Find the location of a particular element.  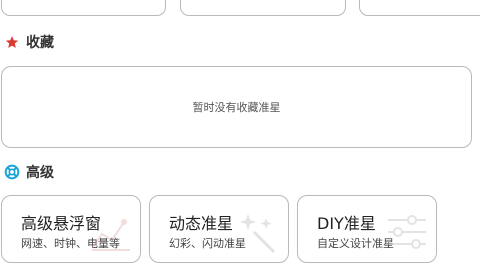

diy-crosshair-card: DIY准星 自定义设计准星 is located at coordinates (367, 229).